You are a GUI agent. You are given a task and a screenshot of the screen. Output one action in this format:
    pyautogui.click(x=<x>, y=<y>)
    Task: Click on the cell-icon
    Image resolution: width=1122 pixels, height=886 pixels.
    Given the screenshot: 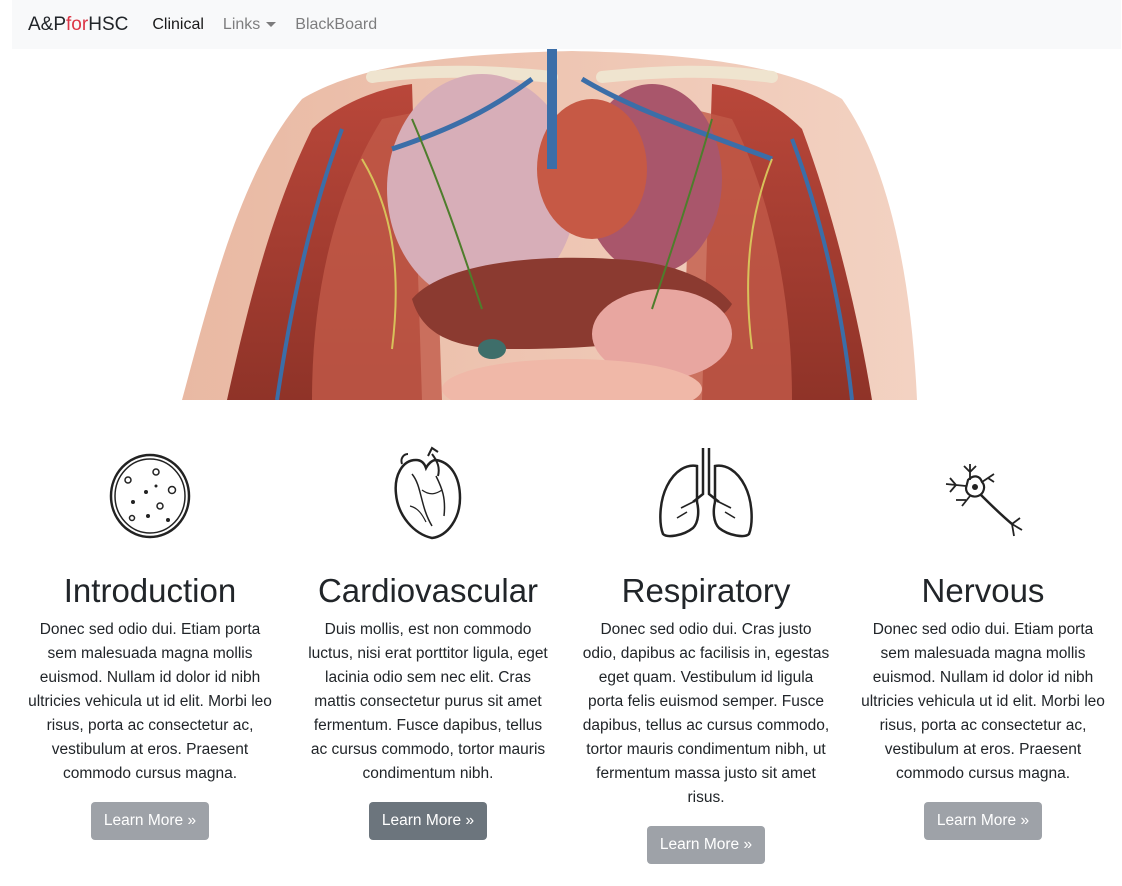 What is the action you would take?
    pyautogui.click(x=150, y=496)
    